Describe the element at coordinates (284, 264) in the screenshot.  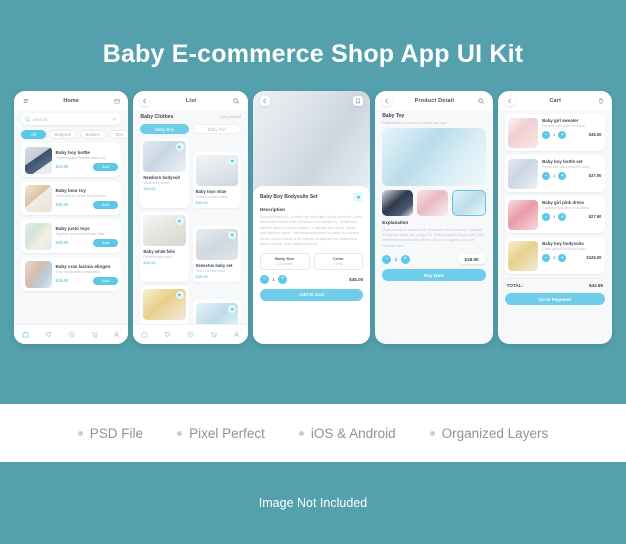
I see `body-size-value: 4-6 month` at that location.